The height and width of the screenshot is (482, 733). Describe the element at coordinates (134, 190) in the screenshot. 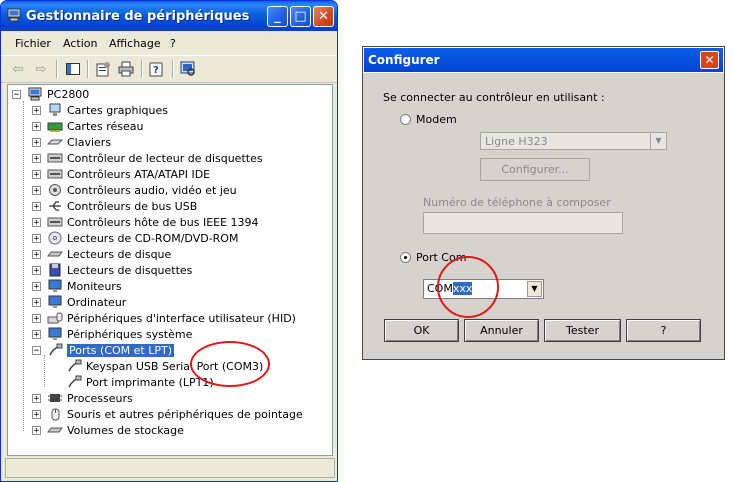

I see `tree-item-controleurs-audio: + Contrôleurs audio, vidéo et jeu` at that location.